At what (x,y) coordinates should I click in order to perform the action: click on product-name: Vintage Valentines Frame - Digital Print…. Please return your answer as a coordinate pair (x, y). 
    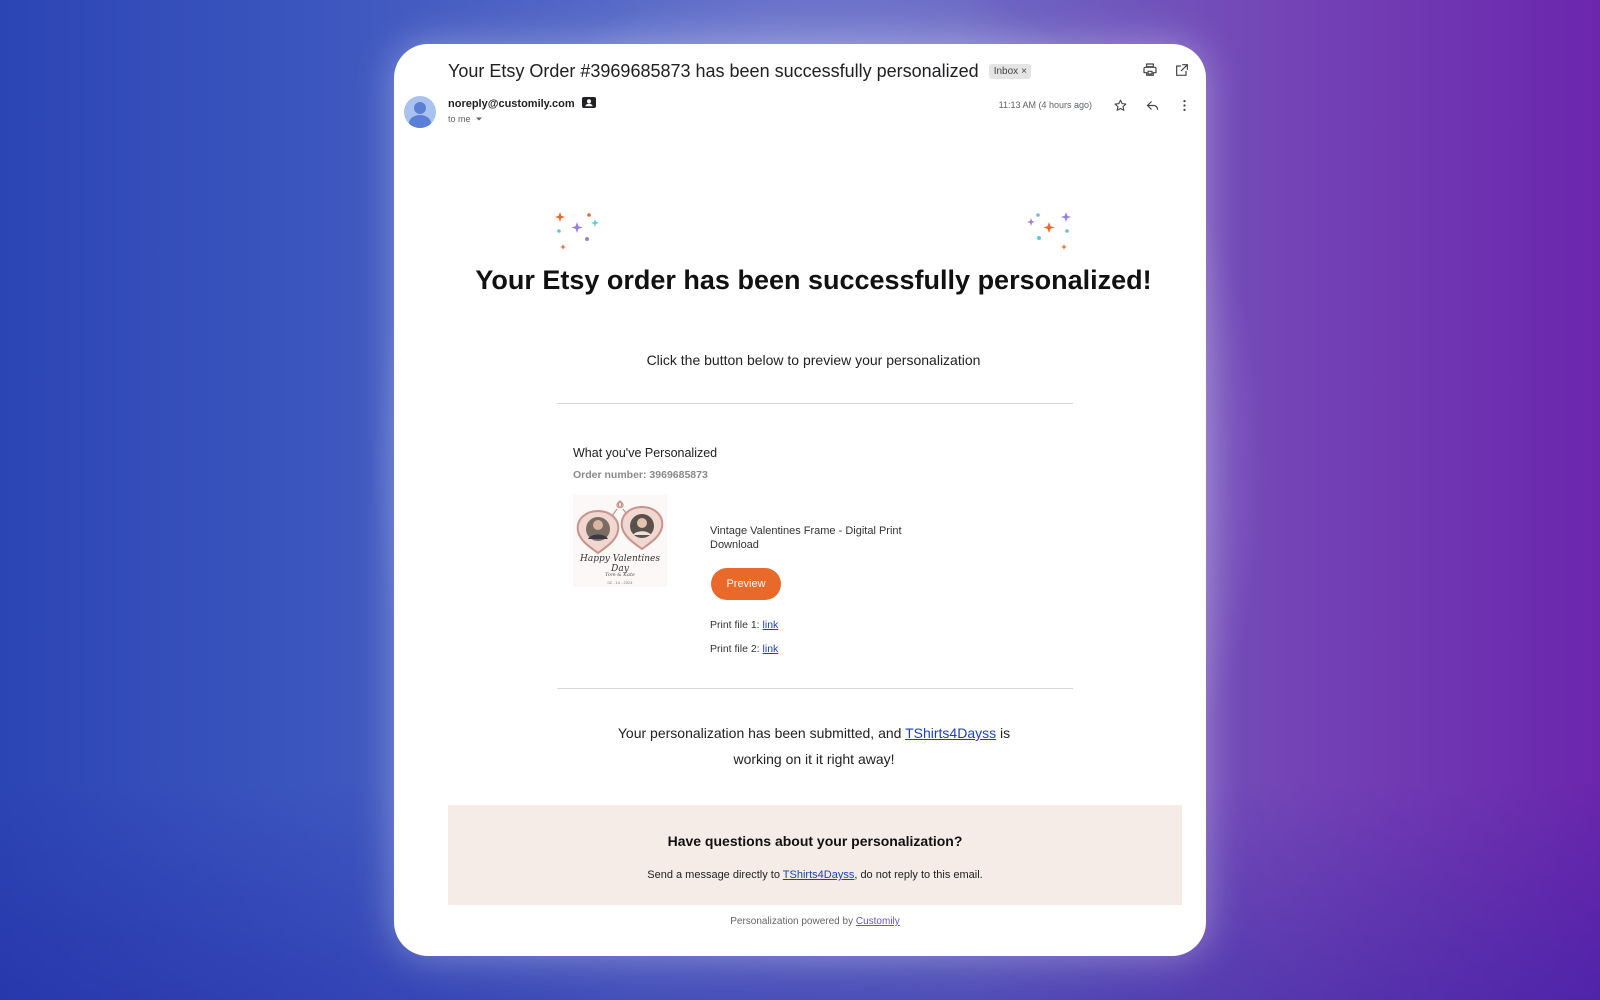
    Looking at the image, I should click on (806, 538).